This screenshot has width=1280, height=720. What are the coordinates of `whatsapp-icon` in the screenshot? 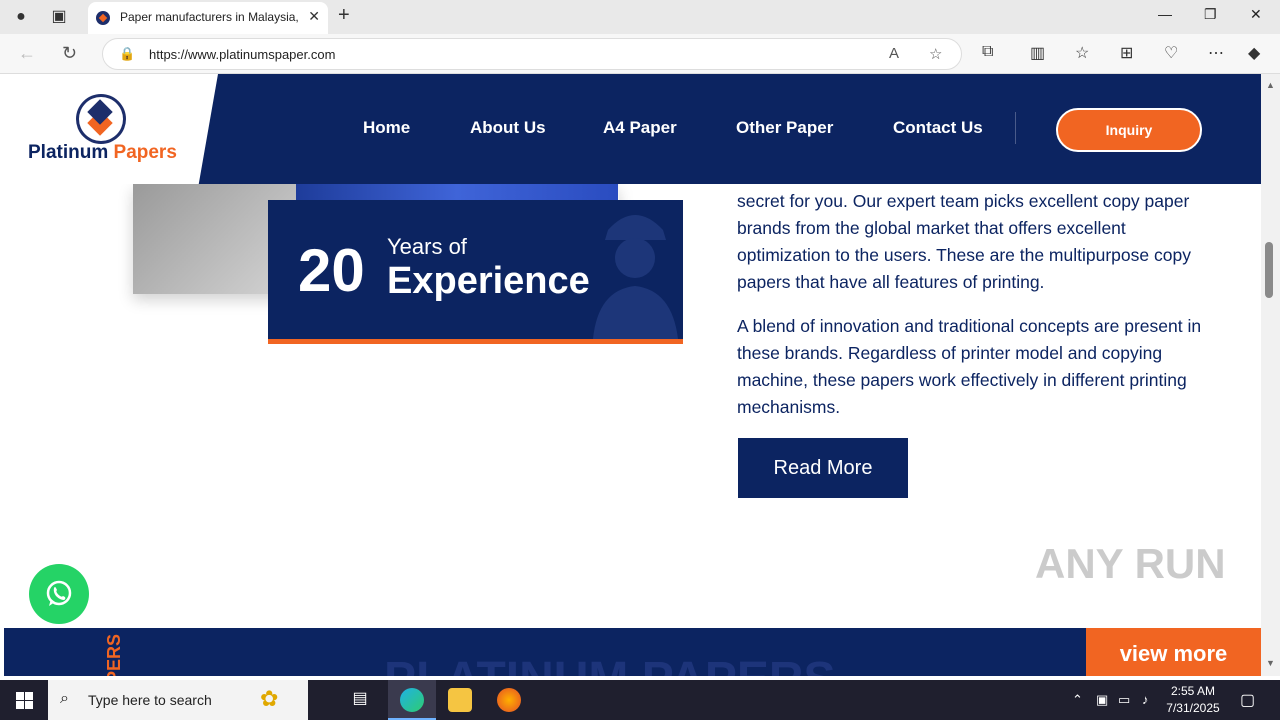 It's located at (59, 593).